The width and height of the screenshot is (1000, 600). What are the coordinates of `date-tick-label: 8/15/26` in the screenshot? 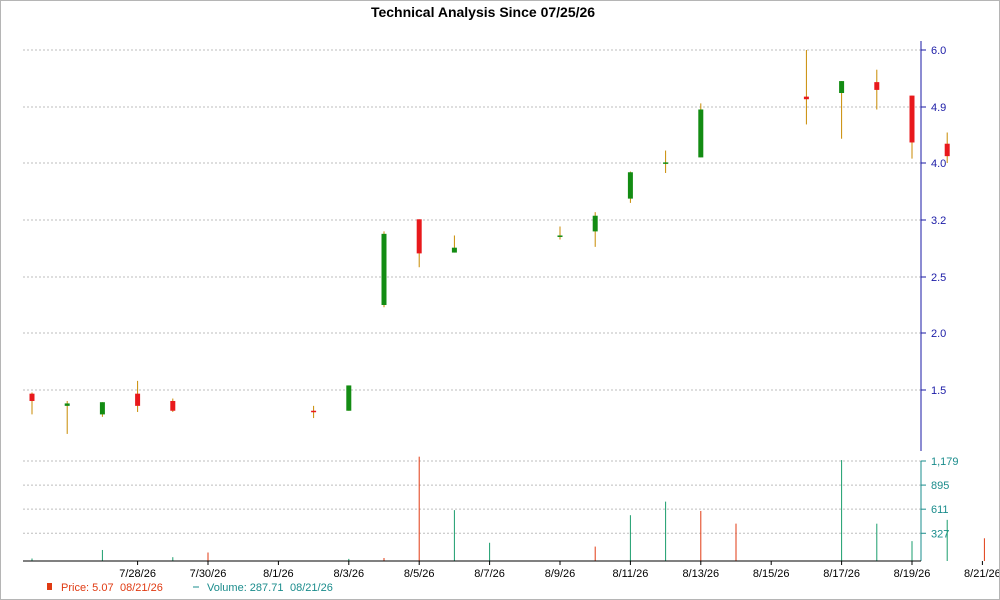 It's located at (771, 574).